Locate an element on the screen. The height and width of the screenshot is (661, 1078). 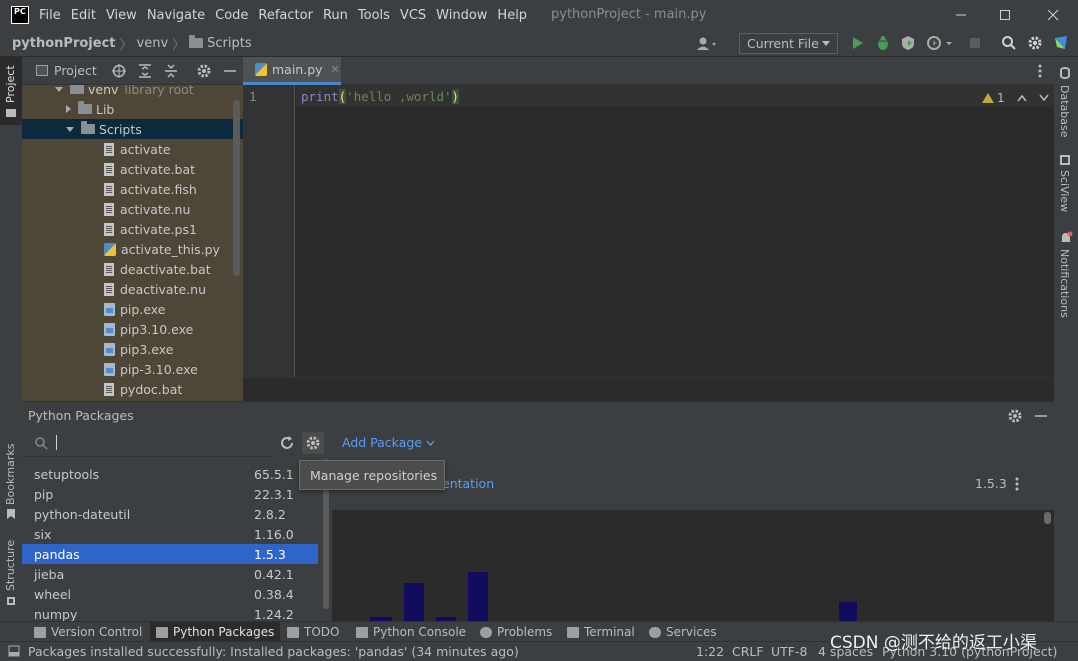
file-encoding: UTF-8 is located at coordinates (789, 651).